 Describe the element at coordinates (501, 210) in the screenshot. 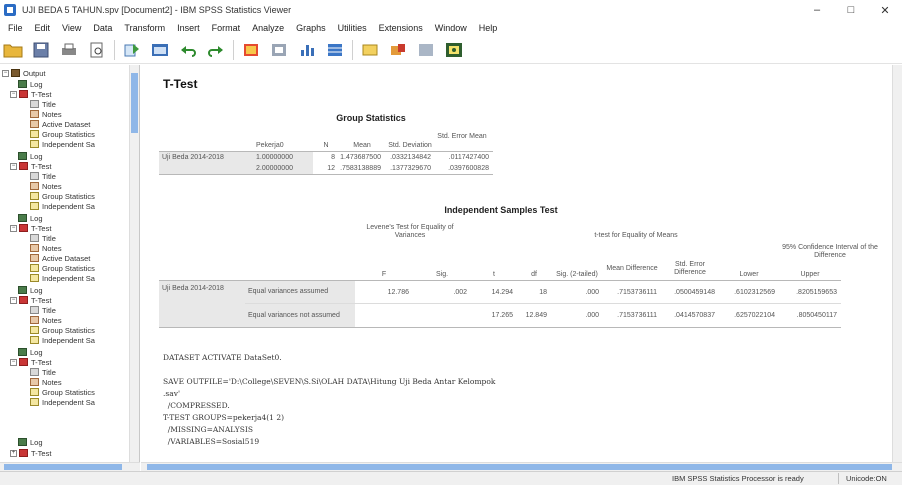

I see `independent-samples-title: Independent Samples Test` at that location.